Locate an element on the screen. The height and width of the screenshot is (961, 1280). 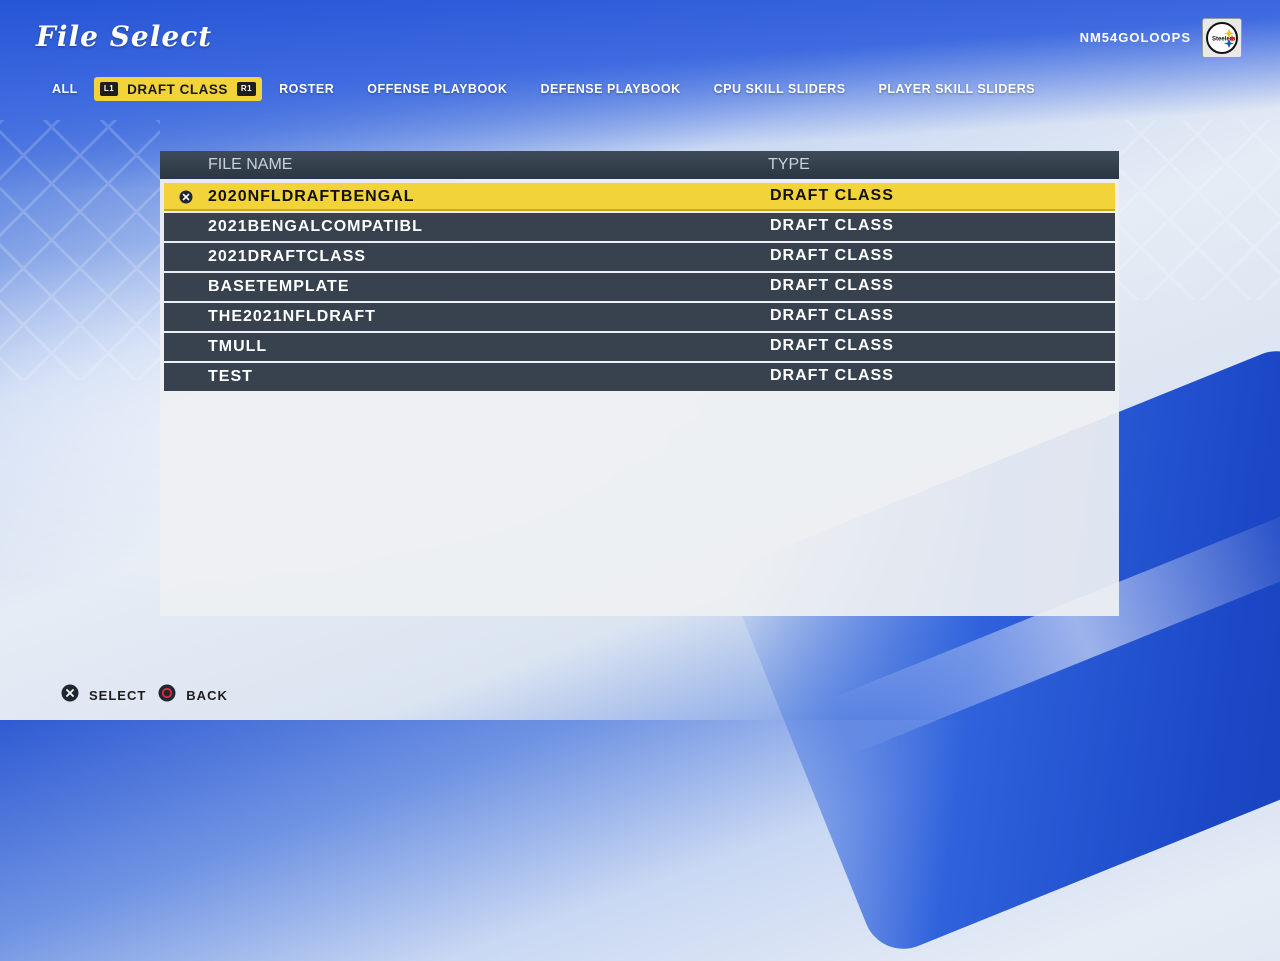
tab-draft-class: L1 DRAFT CLASS R1 is located at coordinates (178, 89).